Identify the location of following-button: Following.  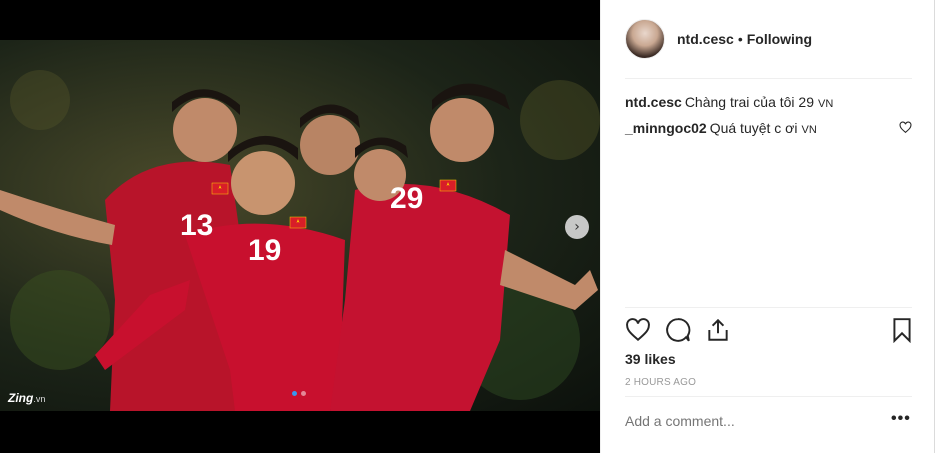
(779, 39).